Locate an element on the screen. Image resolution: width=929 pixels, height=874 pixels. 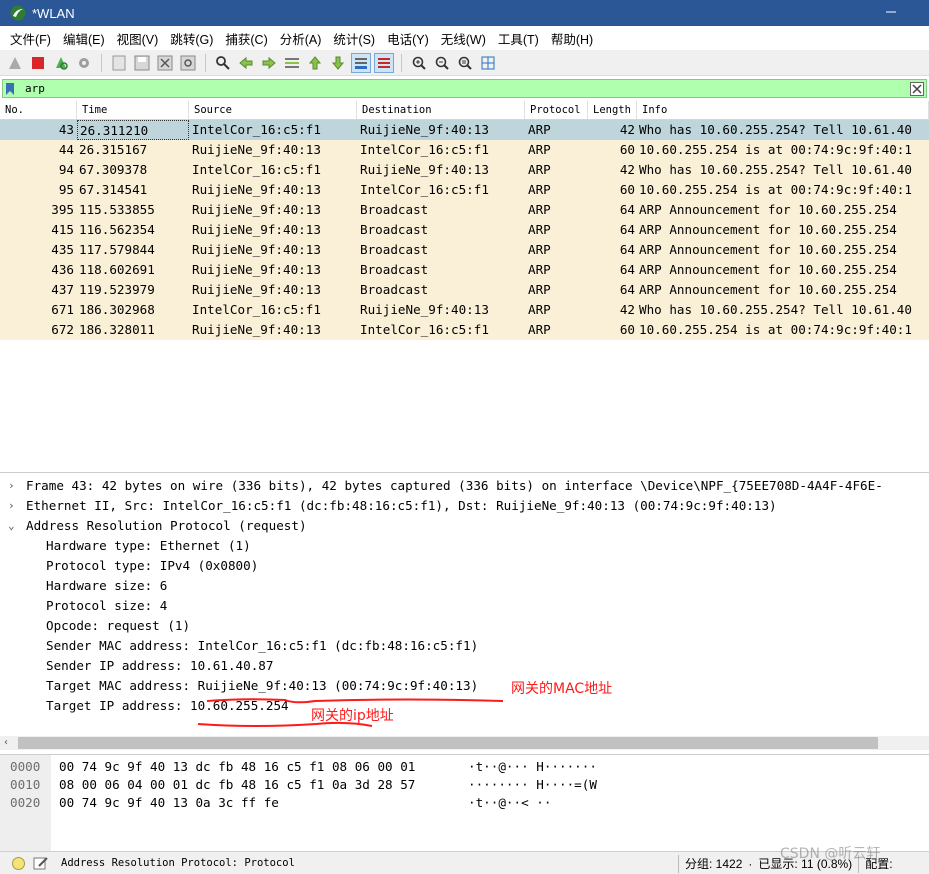
zoom-in-icon is located at coordinates (419, 63).